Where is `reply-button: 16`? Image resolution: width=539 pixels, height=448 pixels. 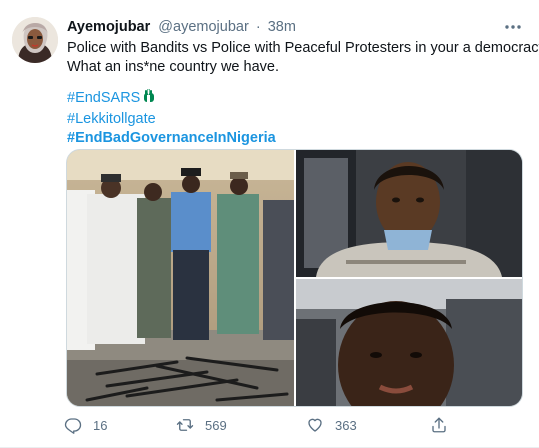 reply-button: 16 is located at coordinates (84, 425).